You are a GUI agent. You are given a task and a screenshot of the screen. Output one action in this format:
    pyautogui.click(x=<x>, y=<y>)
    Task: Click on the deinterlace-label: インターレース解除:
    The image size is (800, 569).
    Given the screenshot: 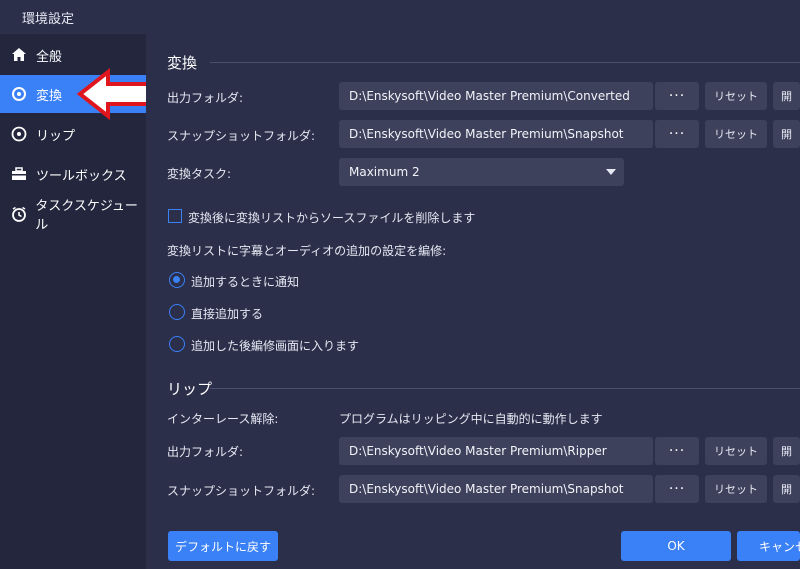 What is the action you would take?
    pyautogui.click(x=223, y=419)
    